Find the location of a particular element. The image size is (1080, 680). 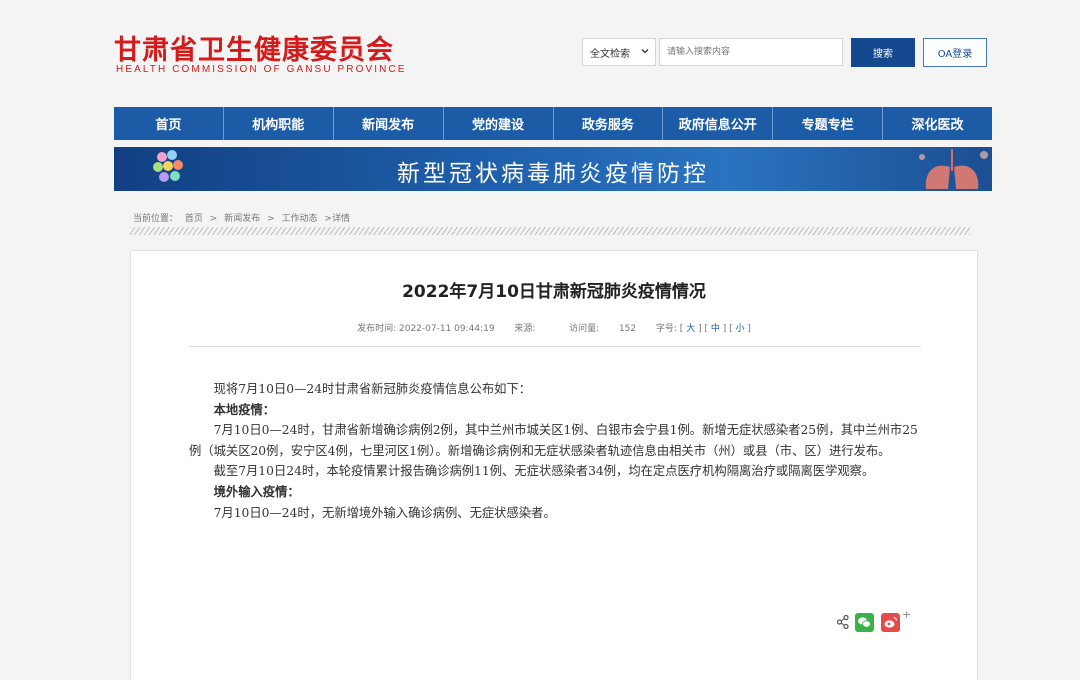

font-size-medium: 中 is located at coordinates (715, 329).